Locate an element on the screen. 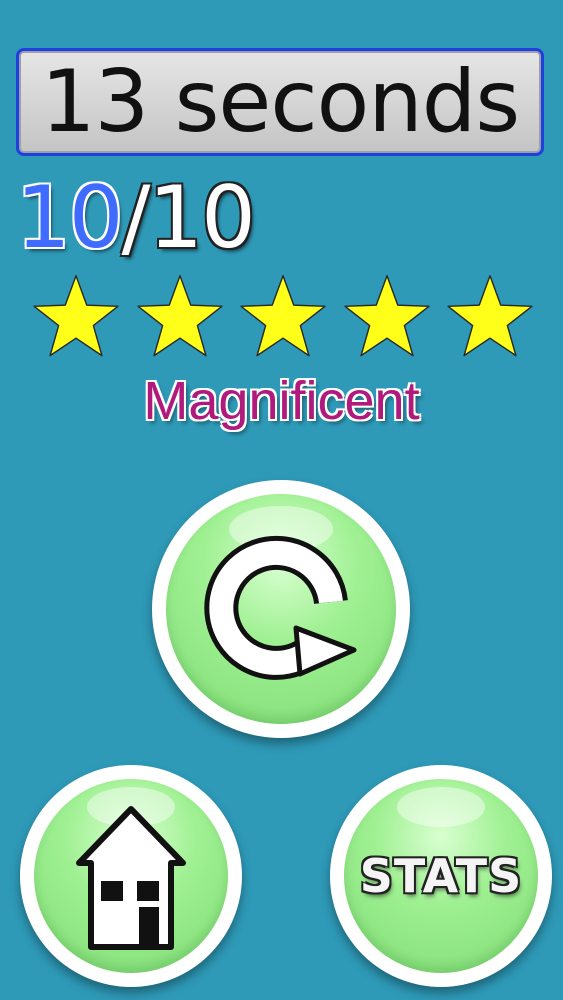 The width and height of the screenshot is (563, 1000). home-button is located at coordinates (131, 876).